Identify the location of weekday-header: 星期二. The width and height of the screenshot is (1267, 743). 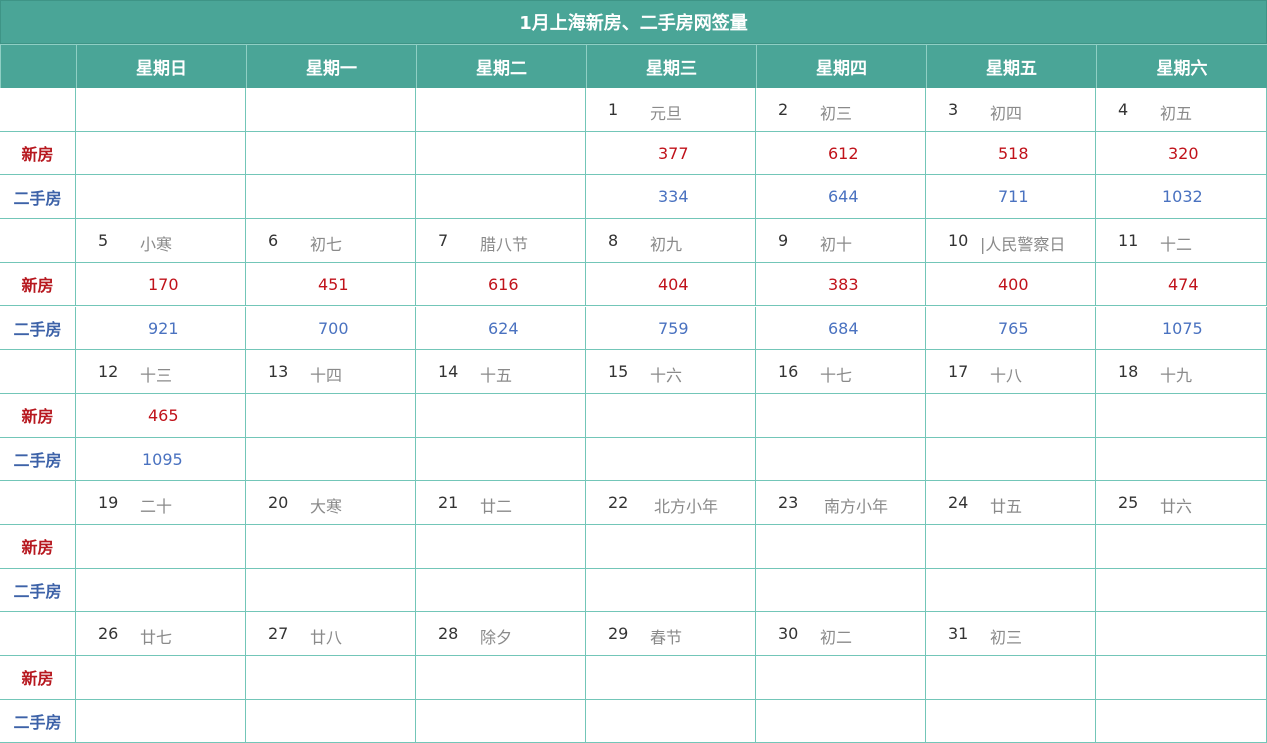
(501, 66).